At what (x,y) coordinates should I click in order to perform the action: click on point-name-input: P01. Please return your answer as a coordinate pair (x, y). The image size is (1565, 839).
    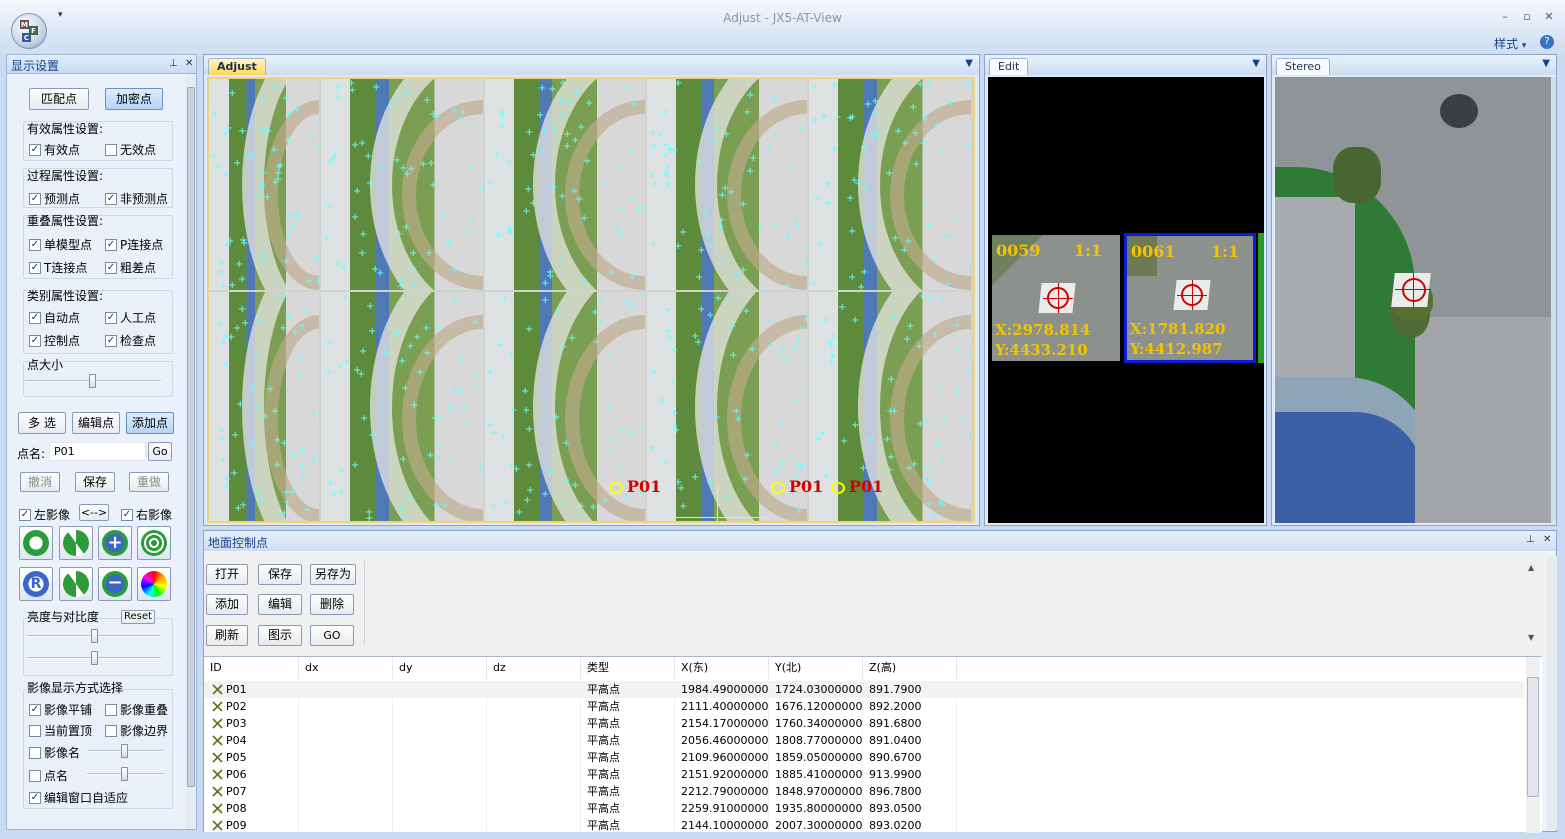
    Looking at the image, I should click on (97, 451).